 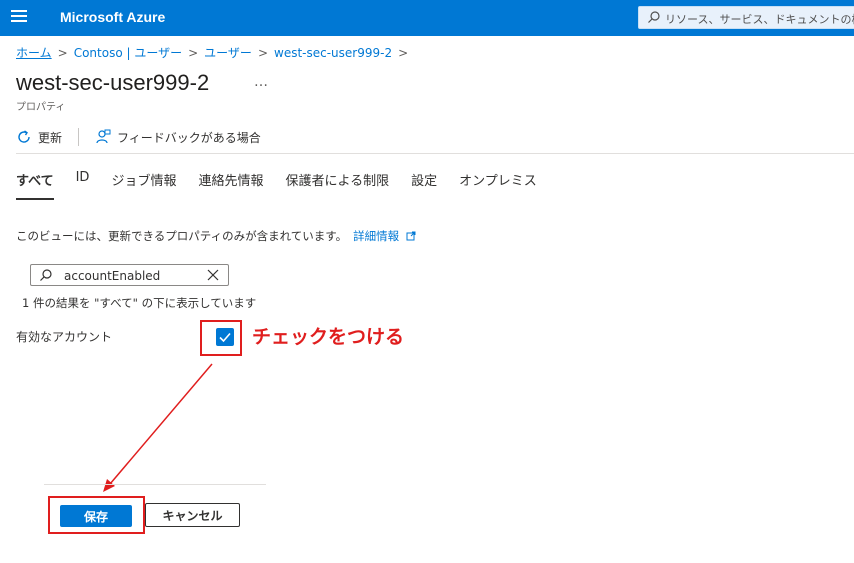 What do you see at coordinates (192, 515) in the screenshot?
I see `cancel-button: キャンセル` at bounding box center [192, 515].